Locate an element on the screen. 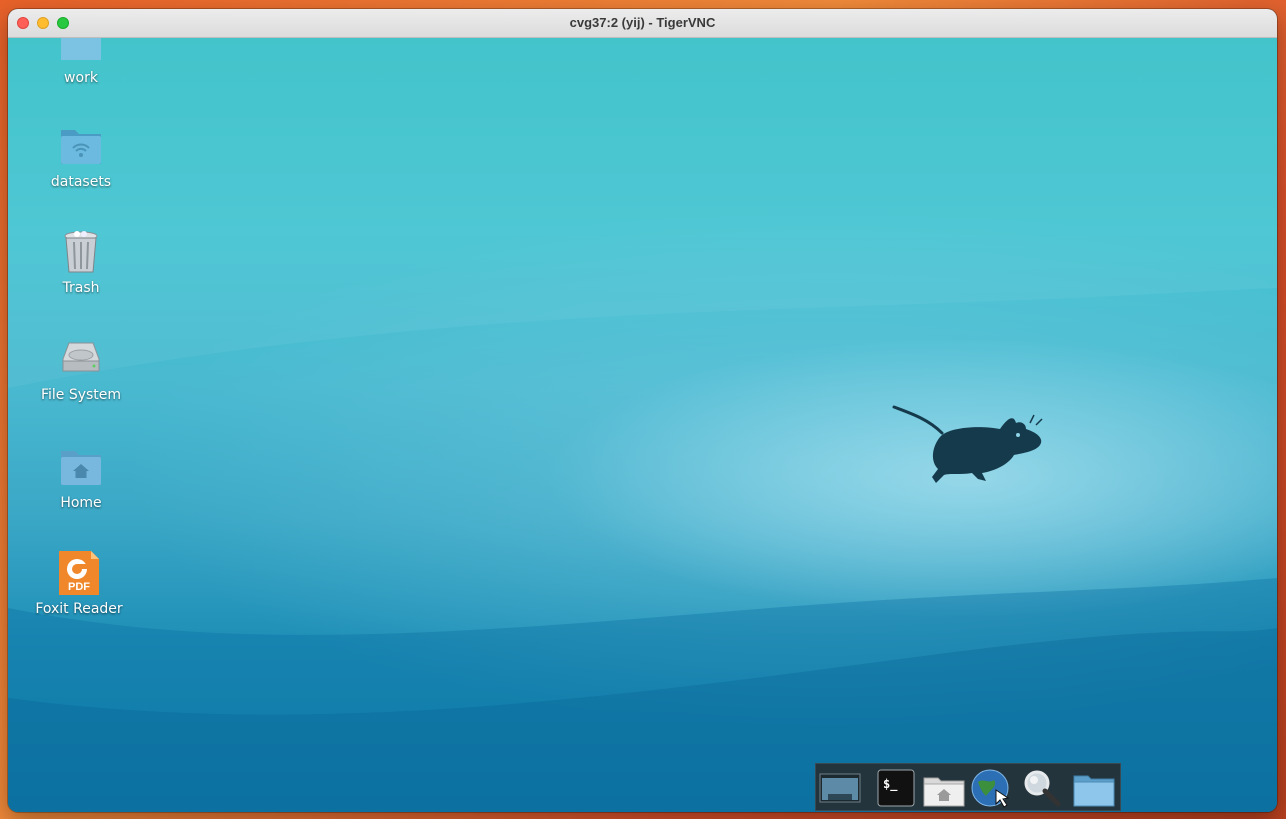  desktop-icon-trash: Trash is located at coordinates (81, 262).